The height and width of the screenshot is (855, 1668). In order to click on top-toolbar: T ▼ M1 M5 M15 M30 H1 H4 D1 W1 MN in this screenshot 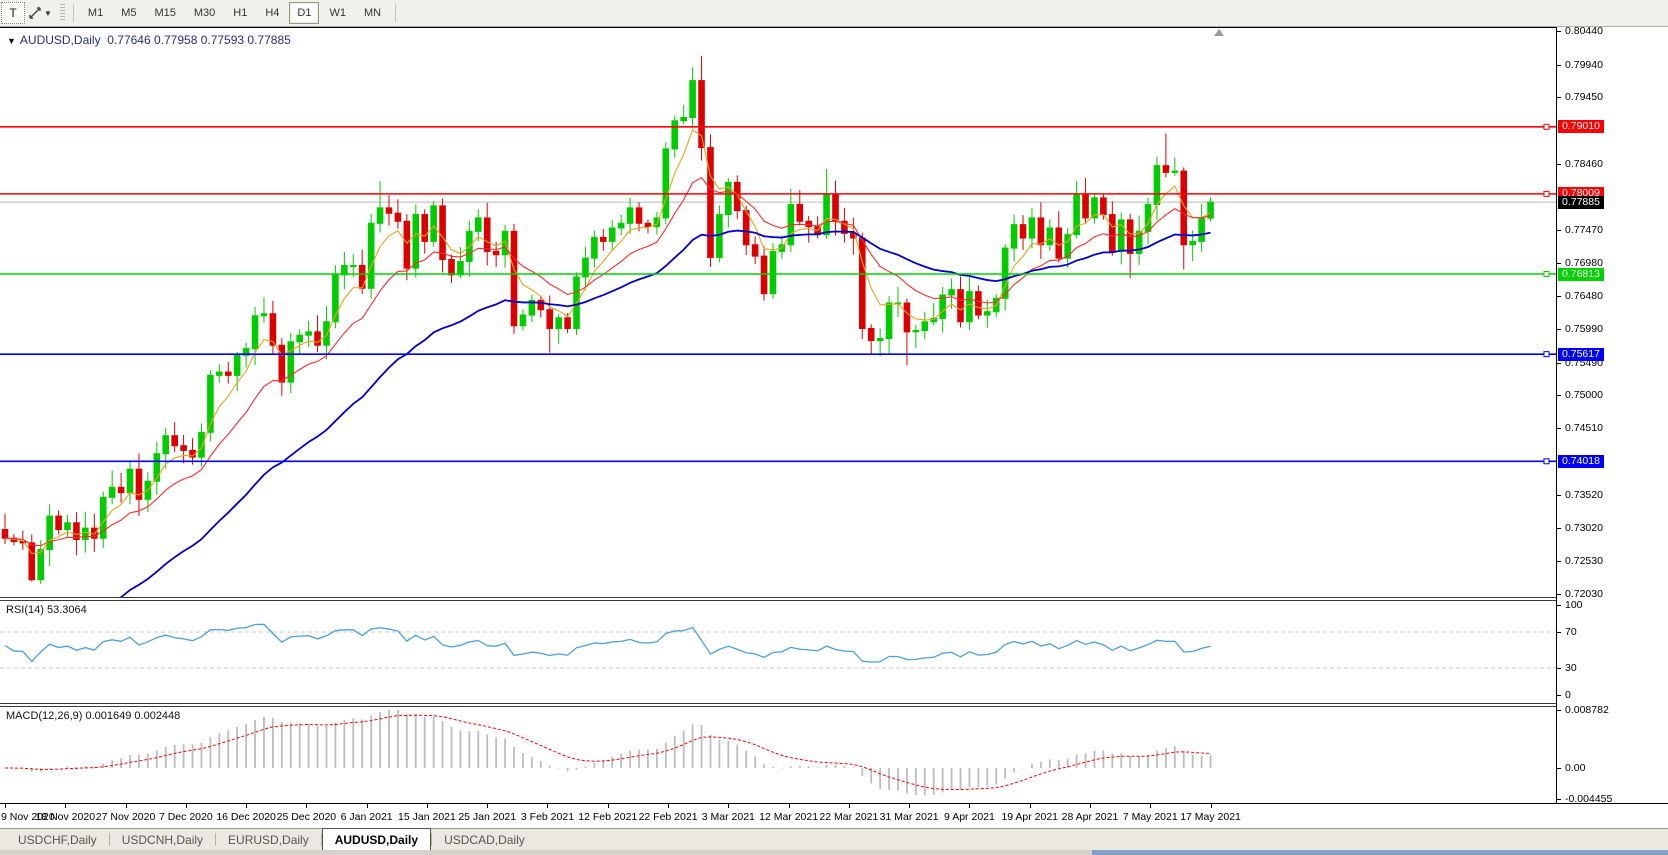, I will do `click(834, 13)`.